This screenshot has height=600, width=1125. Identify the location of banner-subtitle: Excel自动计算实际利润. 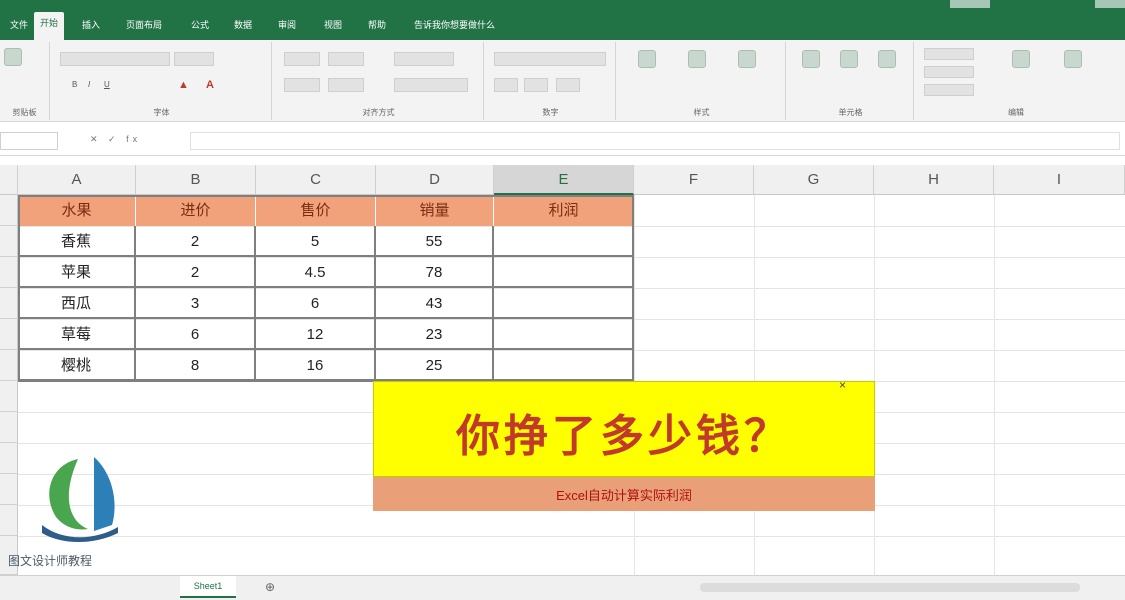
(624, 495).